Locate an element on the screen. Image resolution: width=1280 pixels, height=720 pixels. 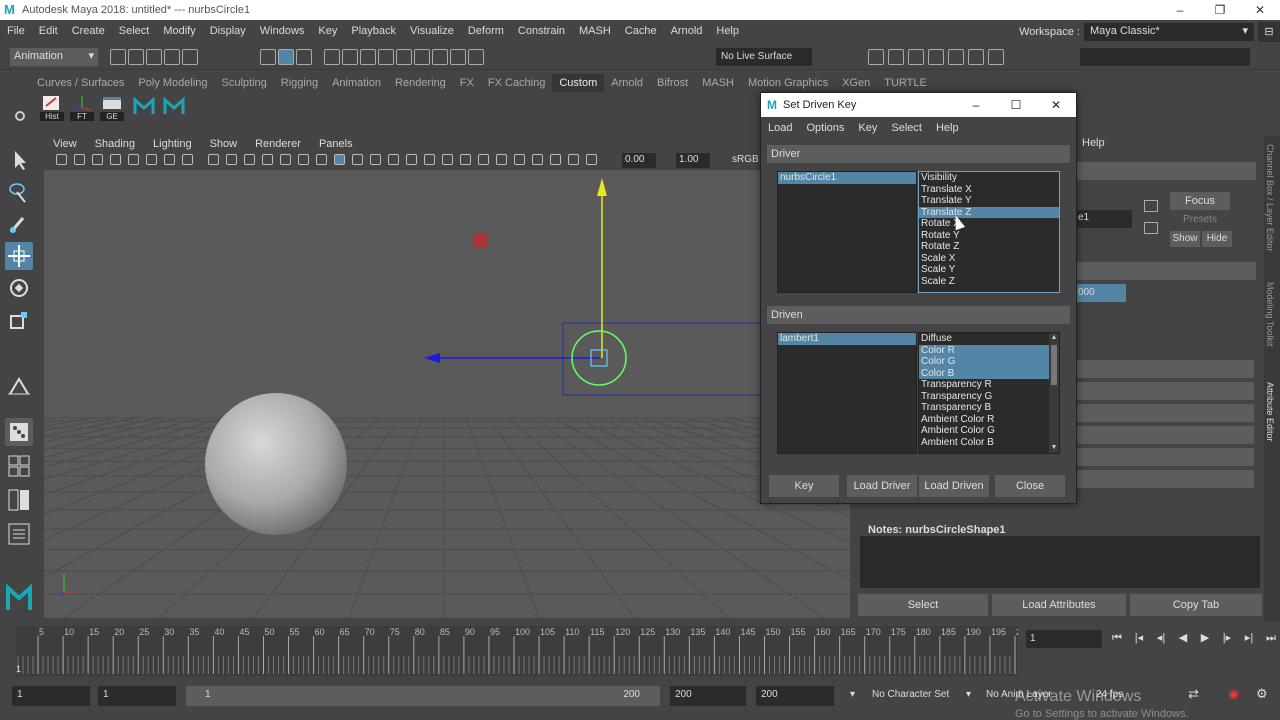
new-scene-icon is located at coordinates (118, 57).